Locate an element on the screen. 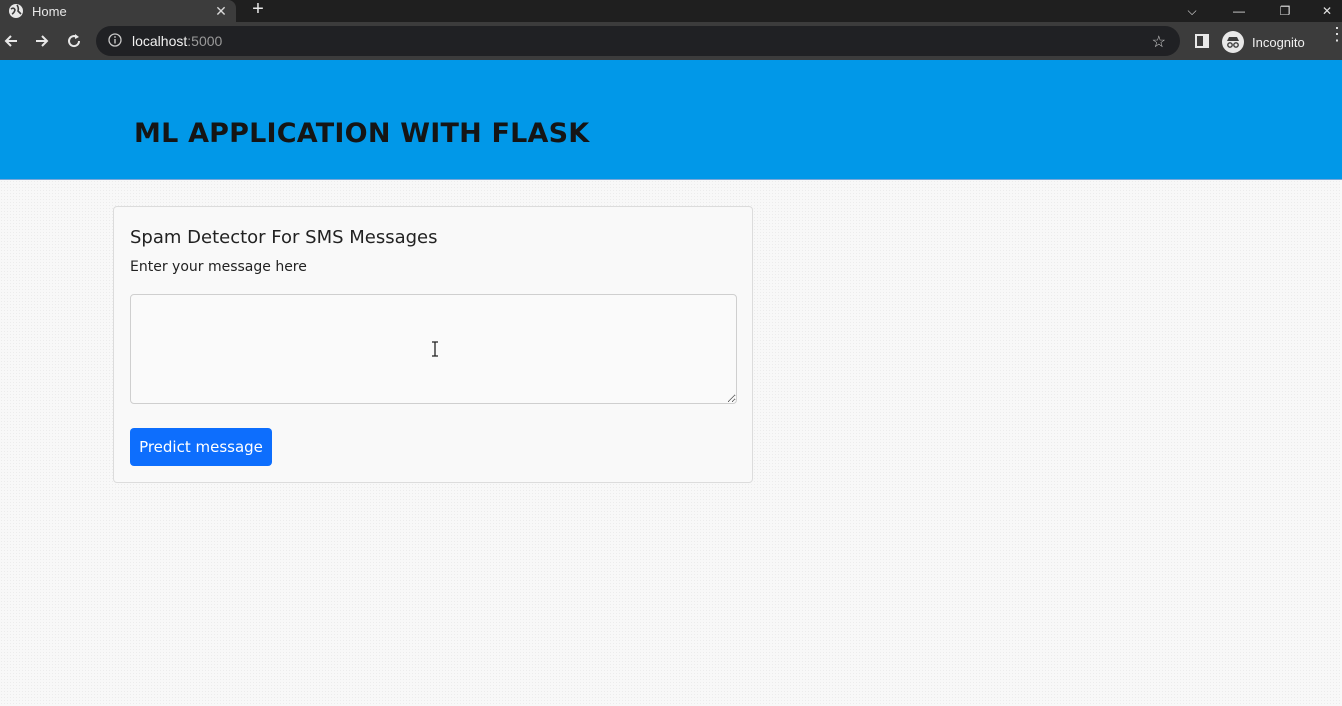 The image size is (1342, 706). incognito-icon is located at coordinates (1233, 42).